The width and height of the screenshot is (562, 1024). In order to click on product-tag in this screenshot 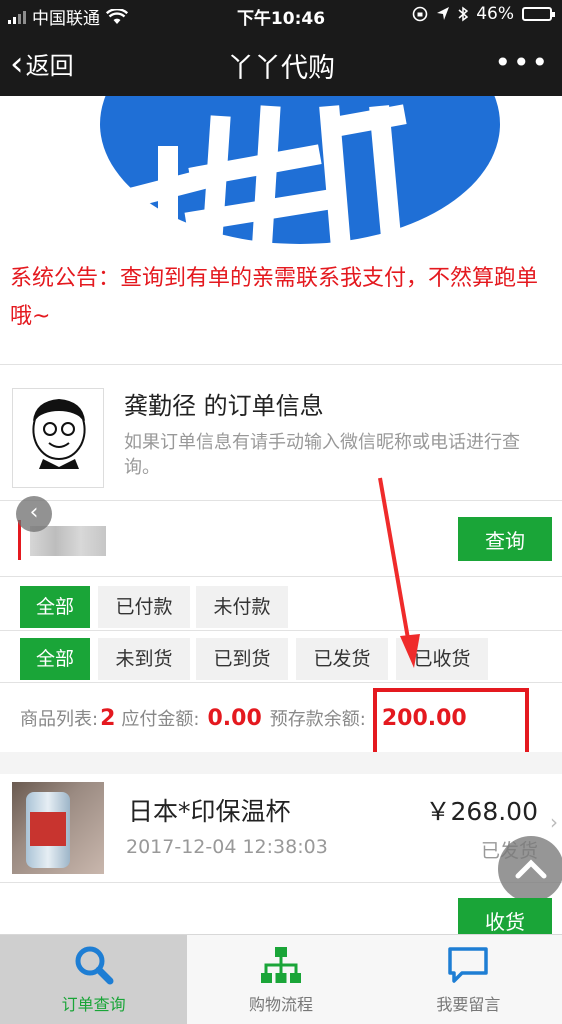, I will do `click(48, 829)`.